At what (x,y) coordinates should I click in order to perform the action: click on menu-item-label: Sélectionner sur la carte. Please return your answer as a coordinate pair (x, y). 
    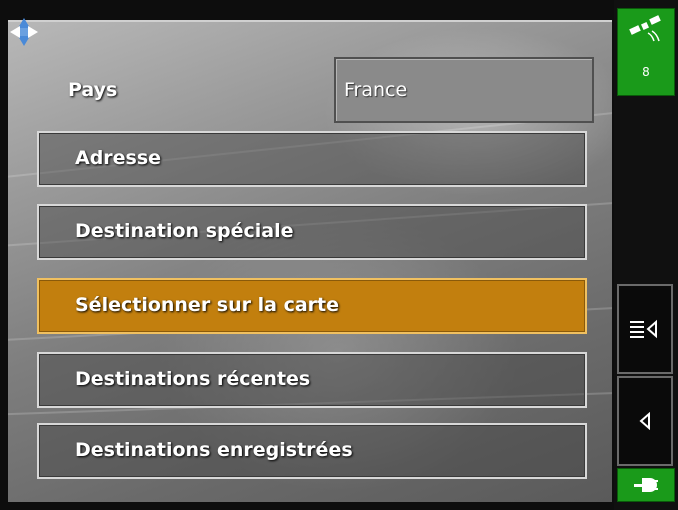
    Looking at the image, I should click on (207, 305).